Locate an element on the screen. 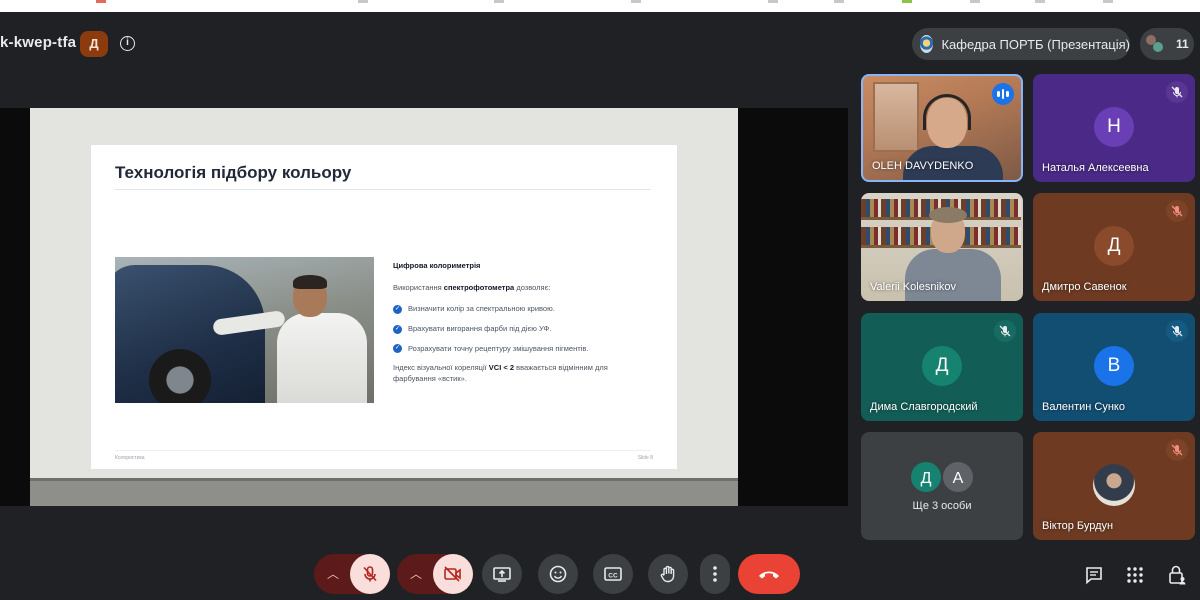 Image resolution: width=1200 pixels, height=600 pixels. more-participants-avatars: Д А is located at coordinates (944, 477).